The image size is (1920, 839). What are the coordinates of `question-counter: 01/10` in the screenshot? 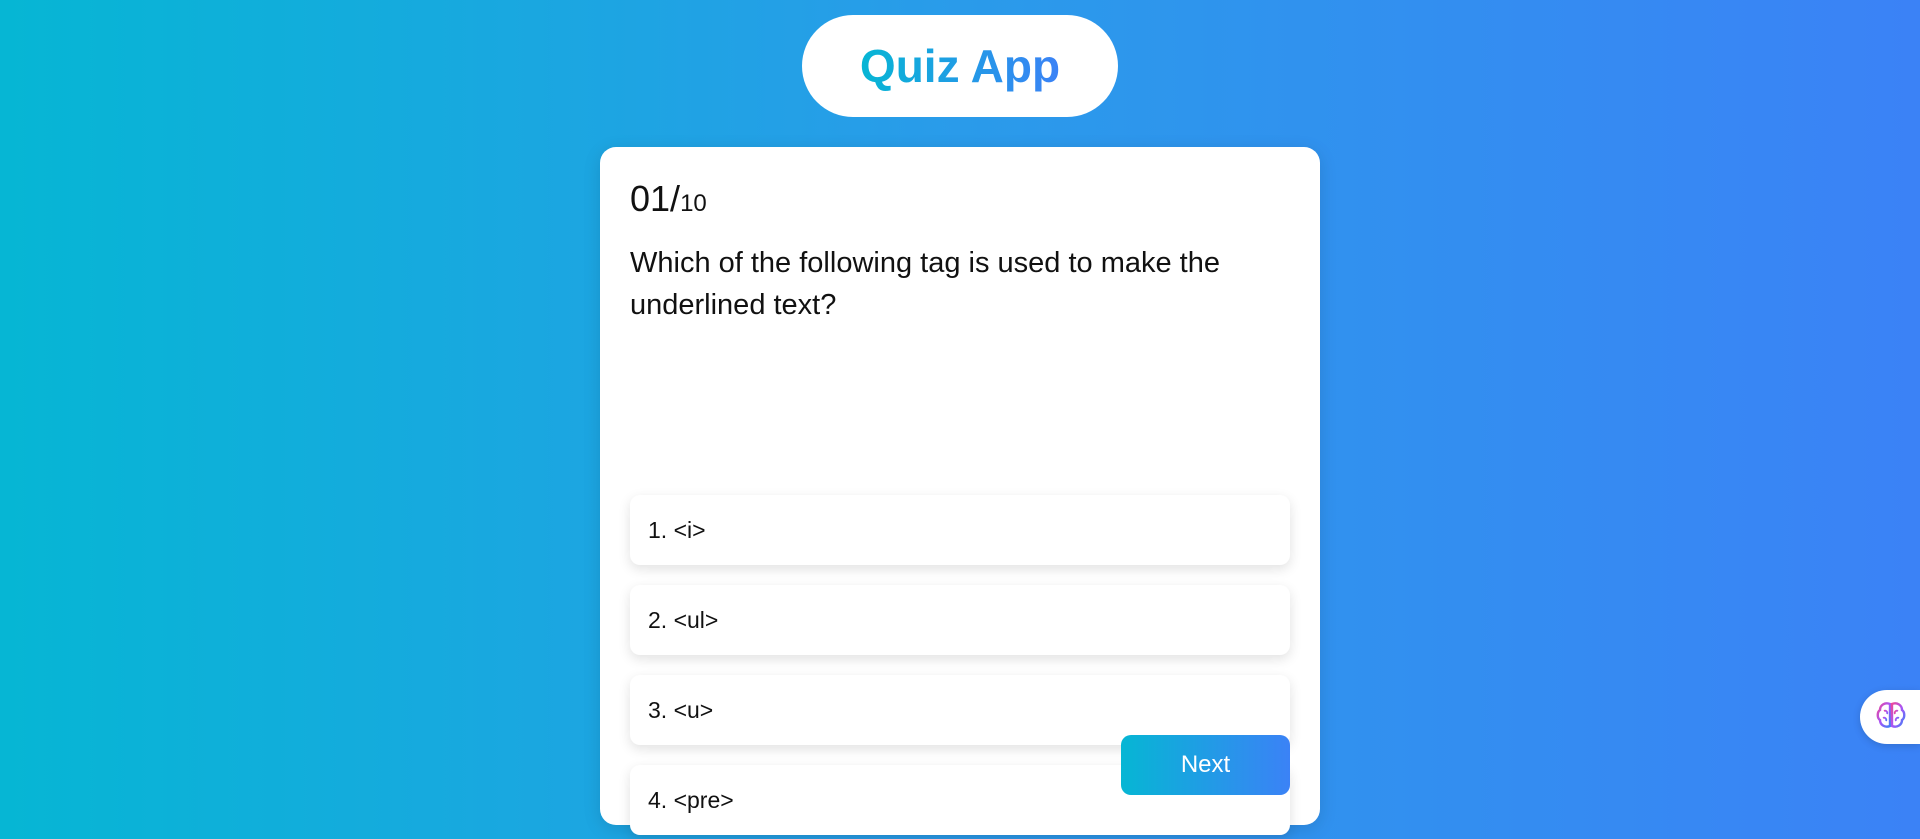 It's located at (668, 199).